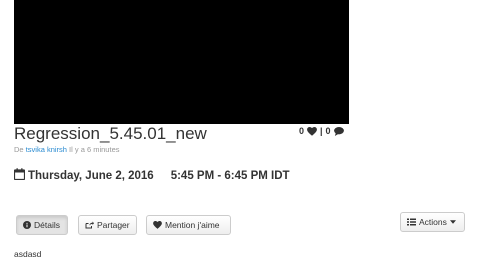  I want to click on list-icon, so click(411, 222).